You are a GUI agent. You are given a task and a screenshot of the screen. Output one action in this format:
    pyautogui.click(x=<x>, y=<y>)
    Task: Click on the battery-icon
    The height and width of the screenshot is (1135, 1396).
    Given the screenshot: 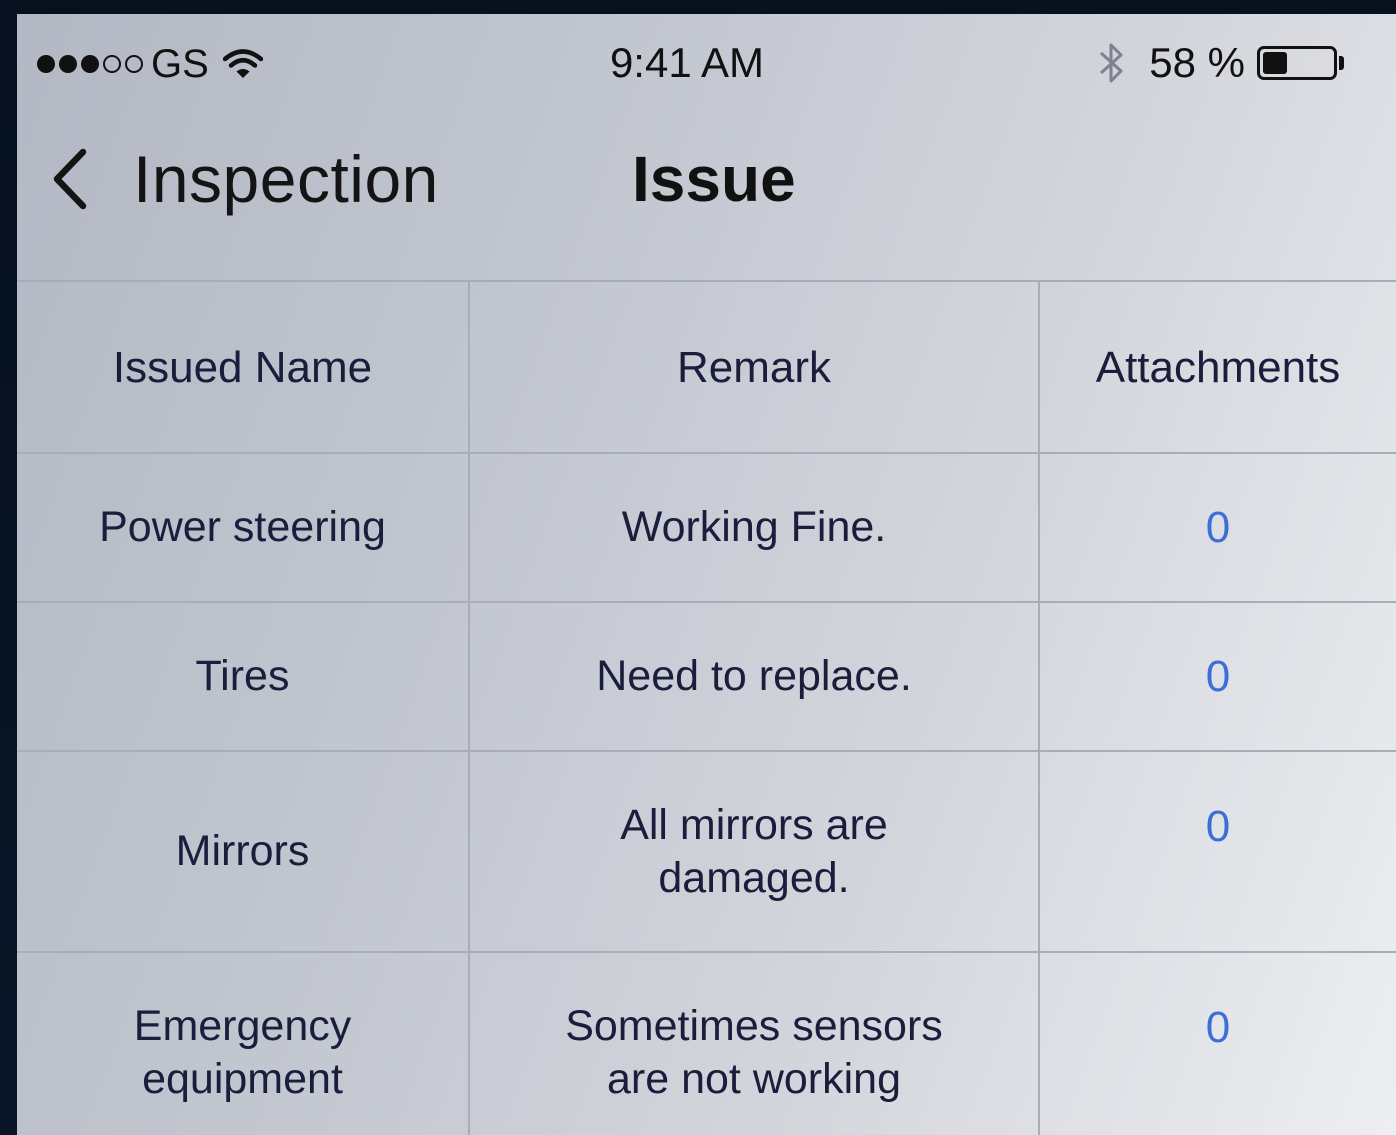 What is the action you would take?
    pyautogui.click(x=1297, y=63)
    